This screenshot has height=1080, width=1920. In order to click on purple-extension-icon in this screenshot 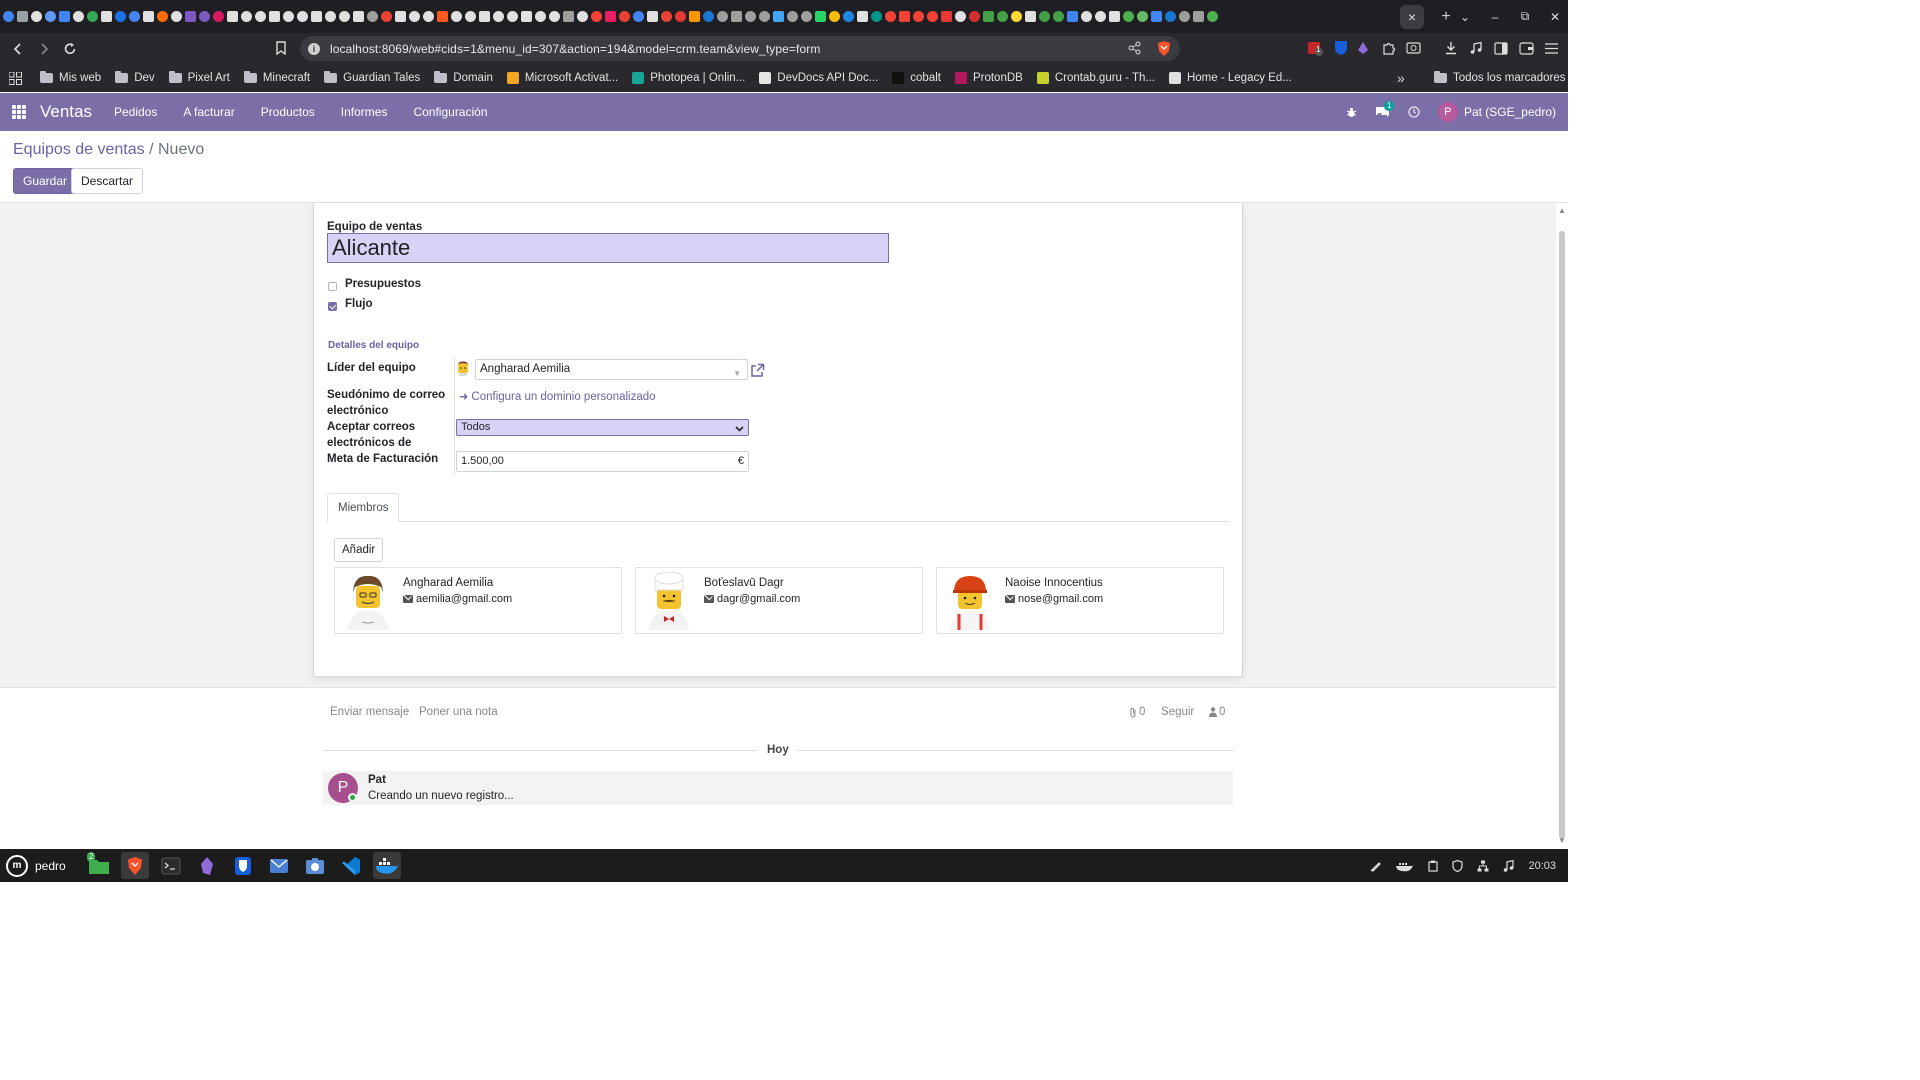, I will do `click(1363, 48)`.